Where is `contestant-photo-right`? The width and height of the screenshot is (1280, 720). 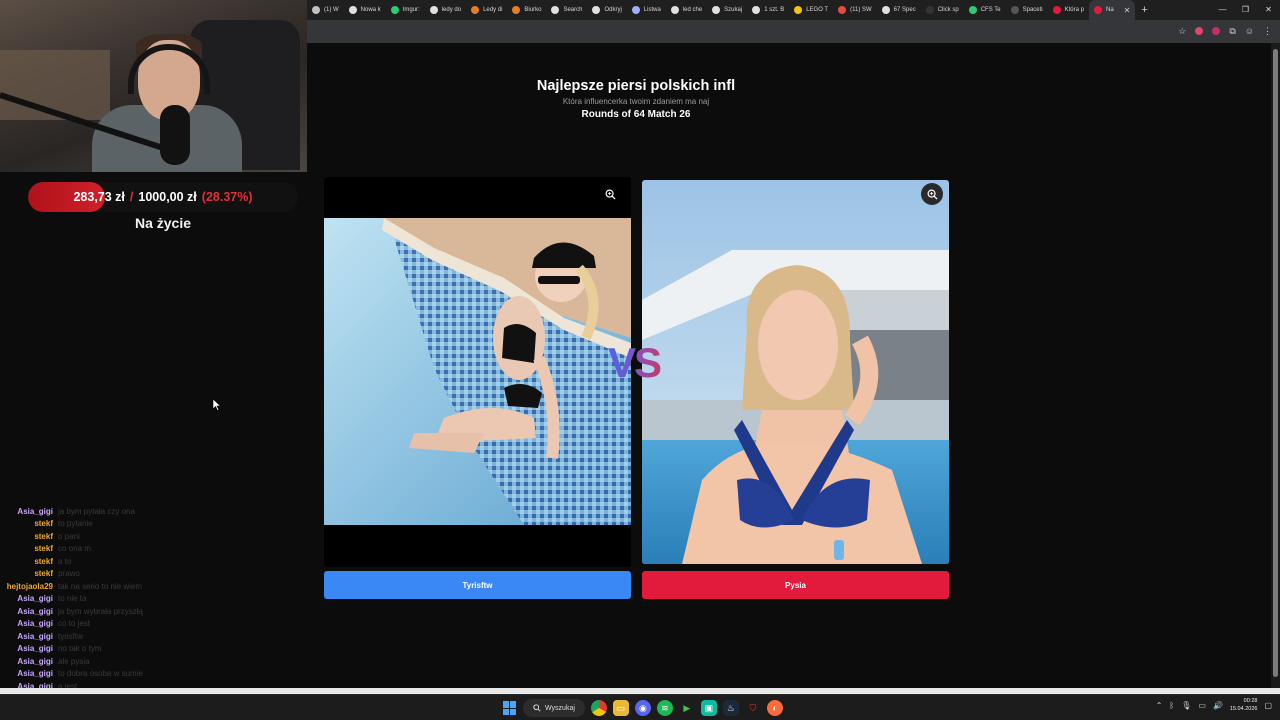 contestant-photo-right is located at coordinates (795, 372).